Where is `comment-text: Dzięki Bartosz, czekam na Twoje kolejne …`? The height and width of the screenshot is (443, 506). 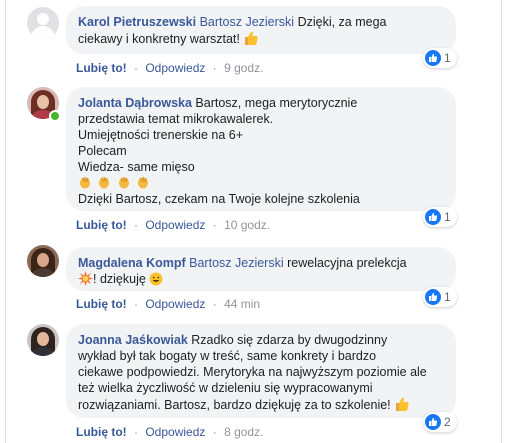
comment-text: Dzięki Bartosz, czekam na Twoje kolejne … is located at coordinates (219, 199).